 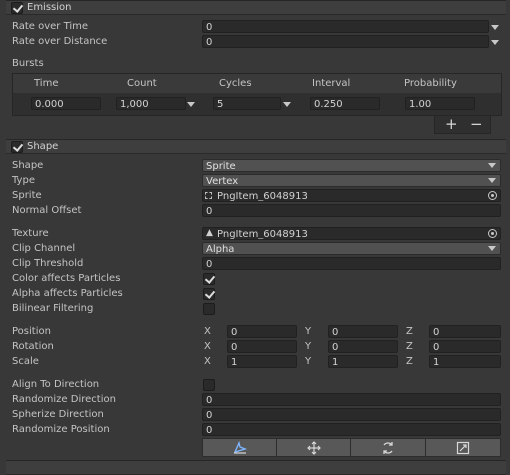 I want to click on clip-threshold-field: 0, so click(x=351, y=263).